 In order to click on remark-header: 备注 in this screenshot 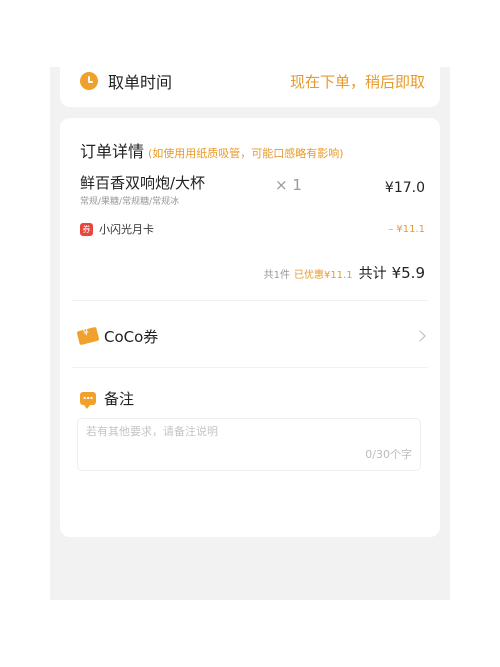, I will do `click(107, 398)`.